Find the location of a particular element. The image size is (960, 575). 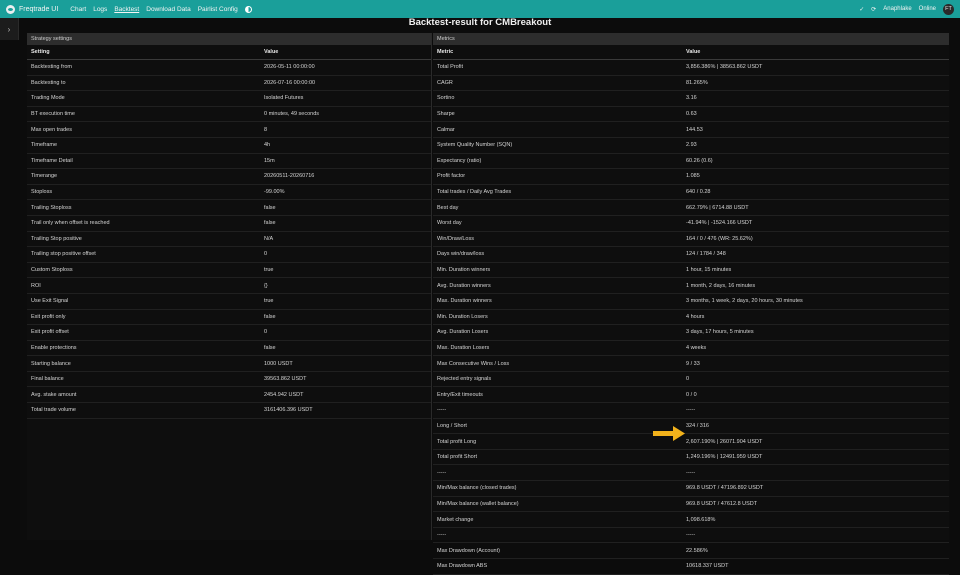

table-row: Market change 1,098.618% is located at coordinates (691, 520).